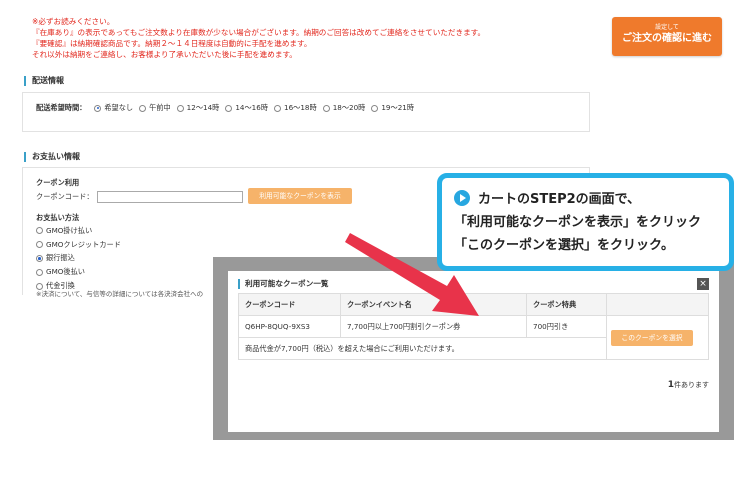  I want to click on note-line: ※必ずお読みください。, so click(73, 21).